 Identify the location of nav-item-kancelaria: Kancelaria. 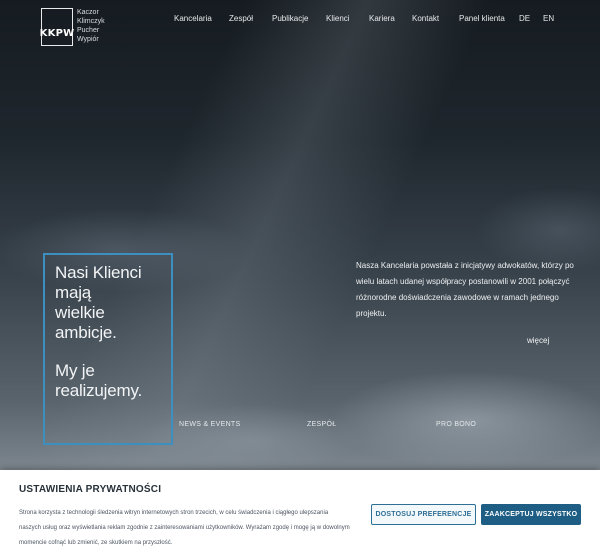
(193, 18).